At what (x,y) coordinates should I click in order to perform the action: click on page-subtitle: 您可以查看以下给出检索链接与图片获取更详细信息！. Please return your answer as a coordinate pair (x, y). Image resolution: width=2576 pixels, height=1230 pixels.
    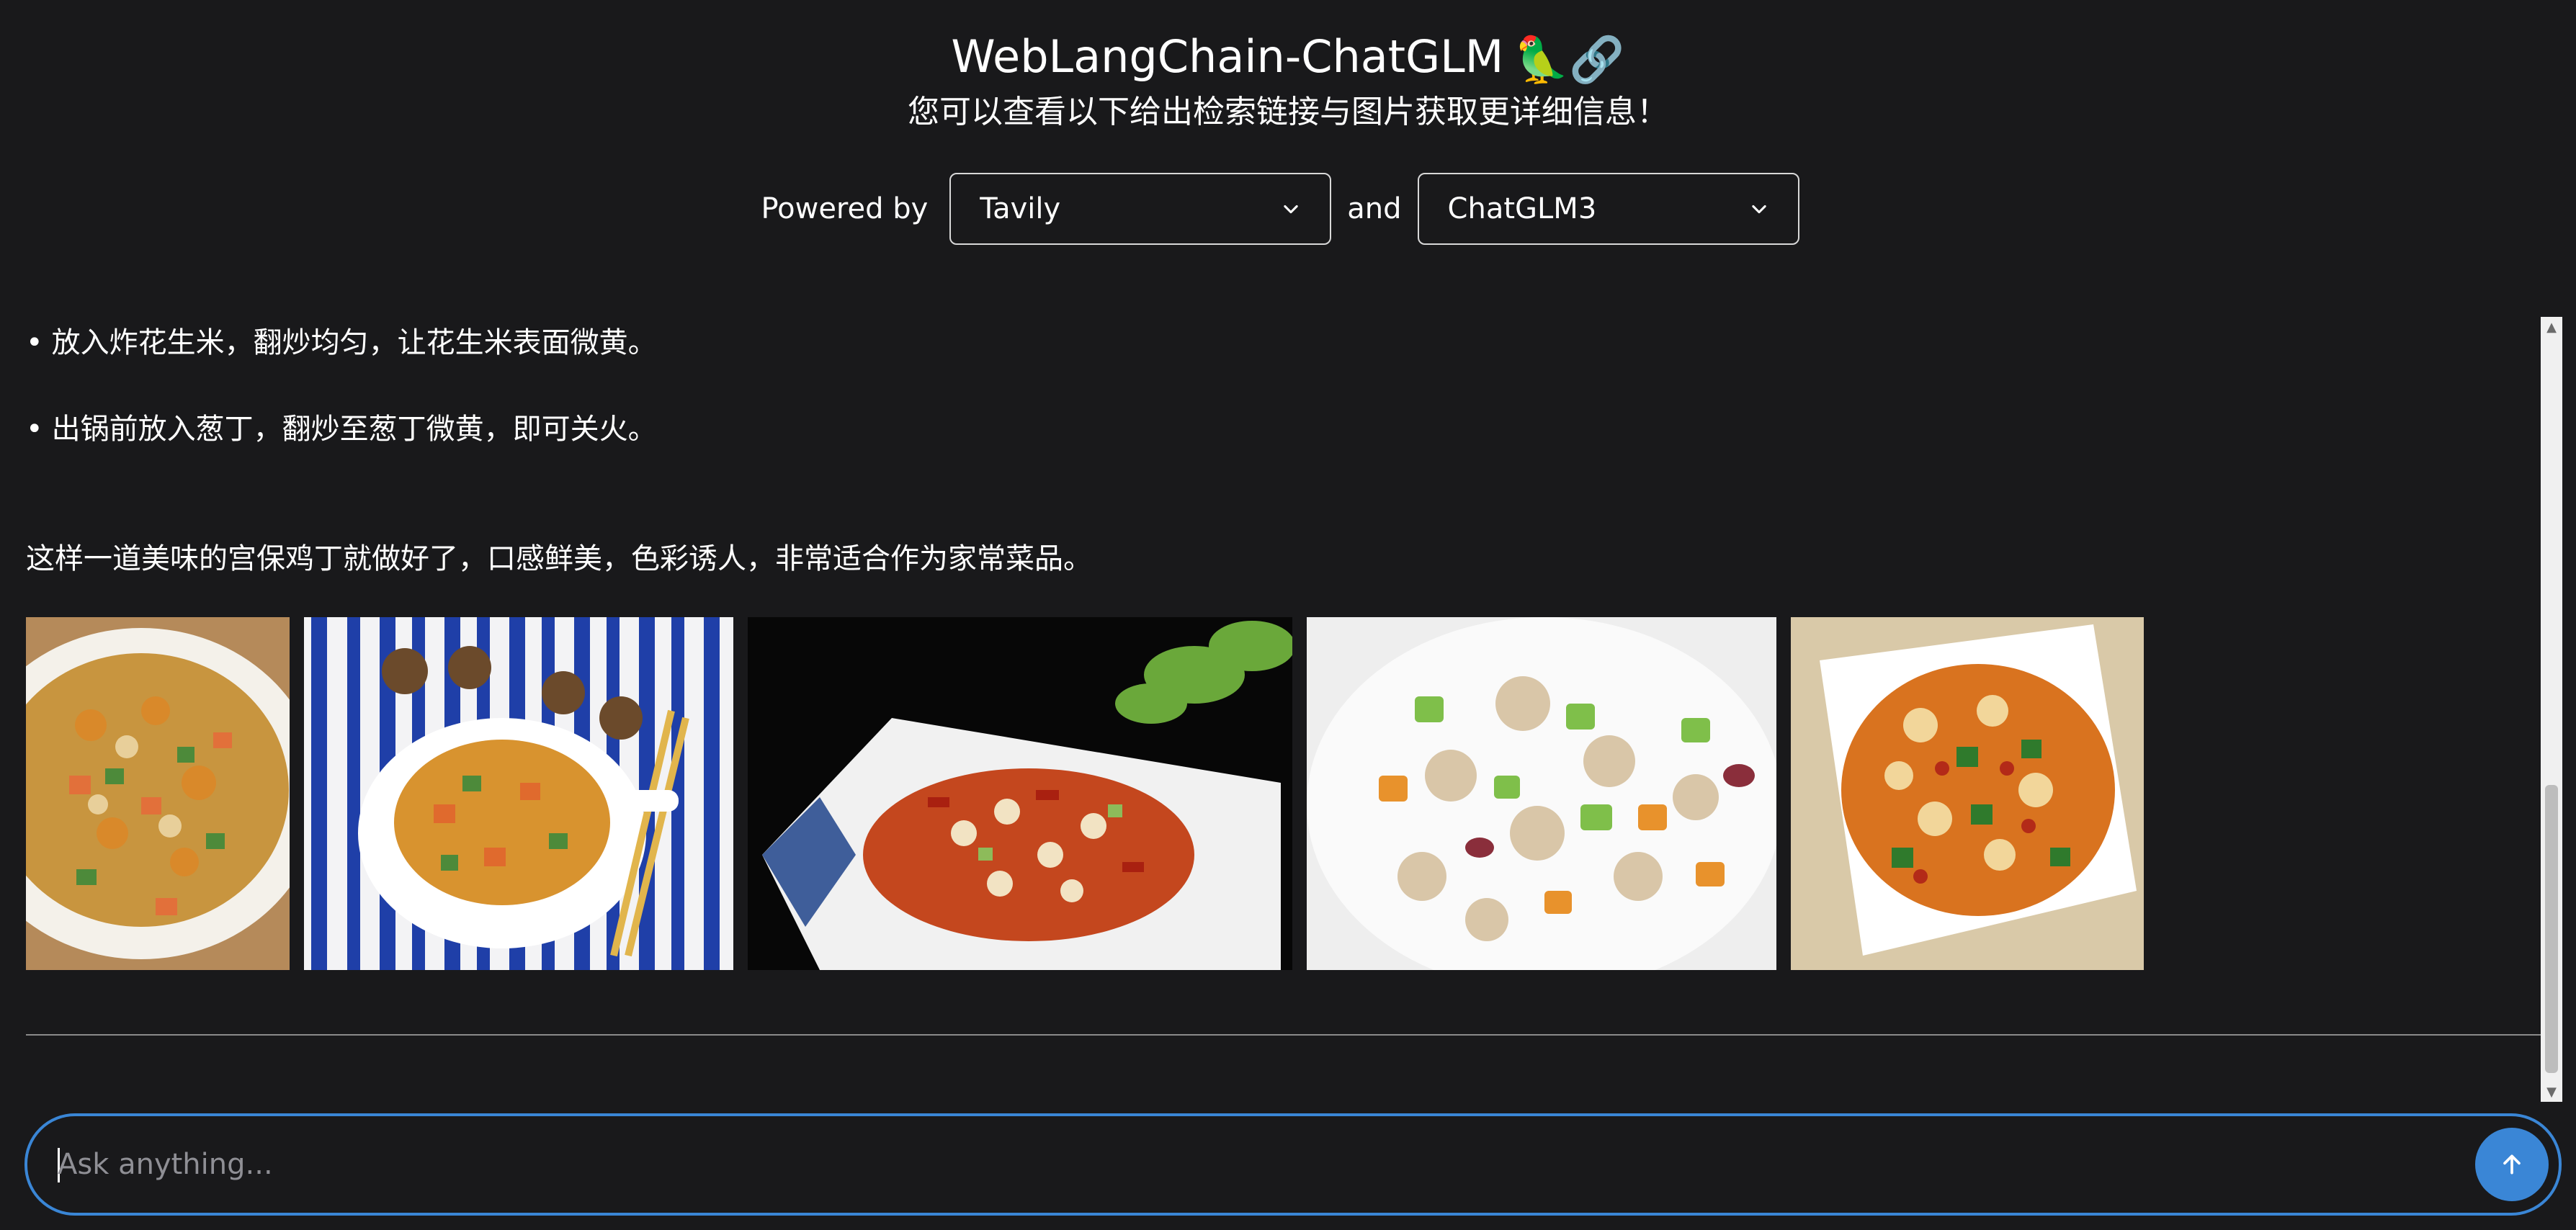
    Looking at the image, I should click on (1288, 112).